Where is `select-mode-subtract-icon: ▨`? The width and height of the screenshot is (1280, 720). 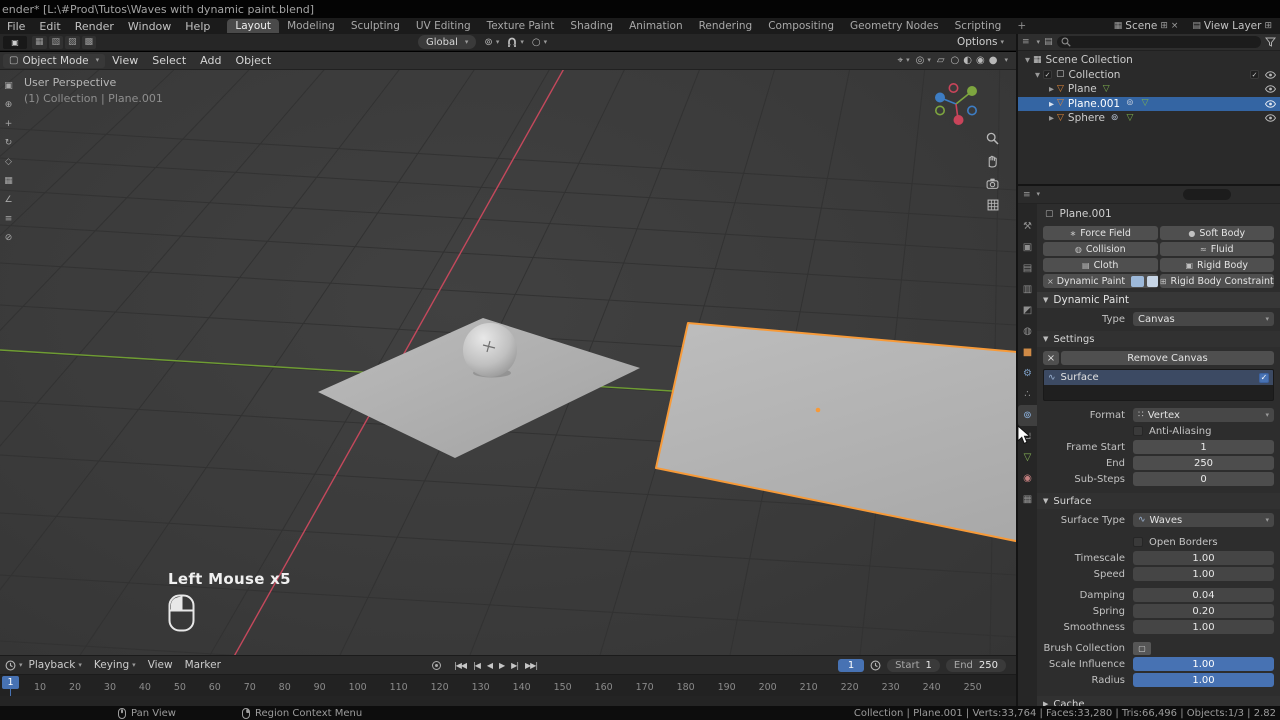
select-mode-subtract-icon: ▨ is located at coordinates (72, 42).